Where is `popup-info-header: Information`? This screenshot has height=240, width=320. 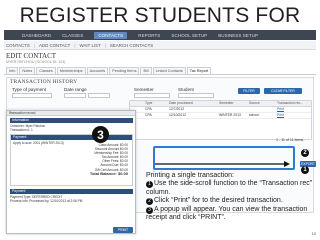 popup-info-header: Information is located at coordinates (71, 120).